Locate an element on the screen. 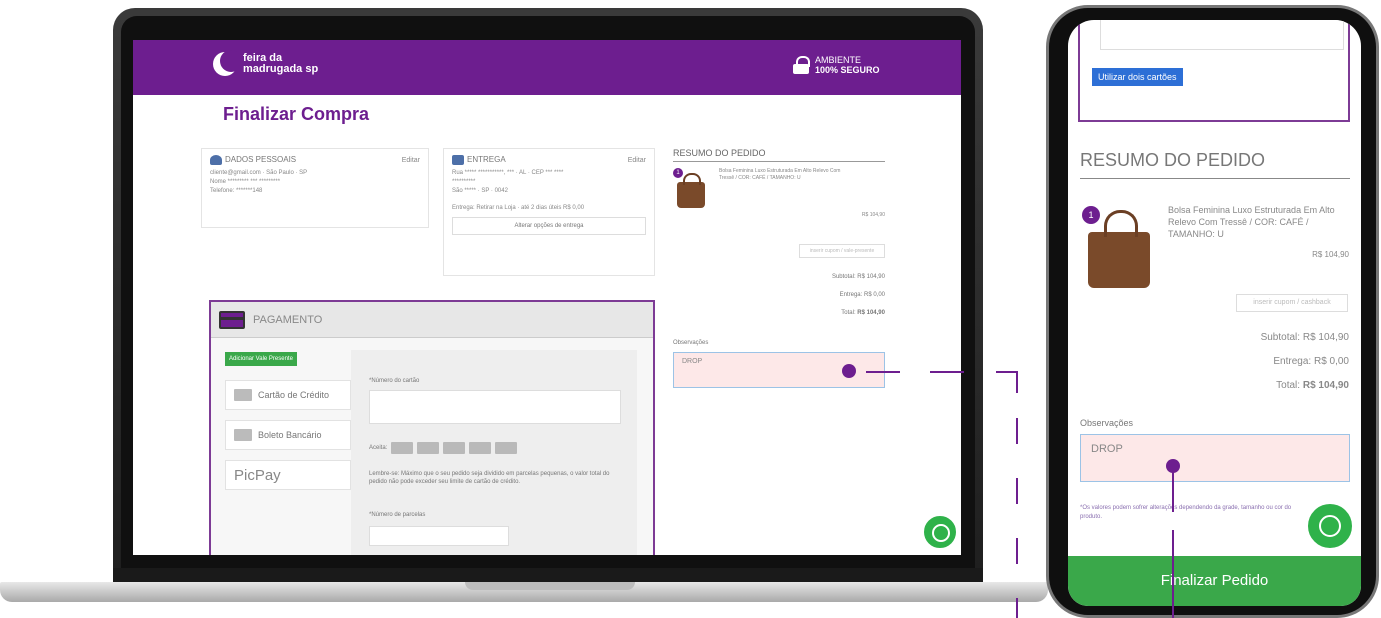 This screenshot has height=618, width=1381. card-number-input is located at coordinates (495, 407).